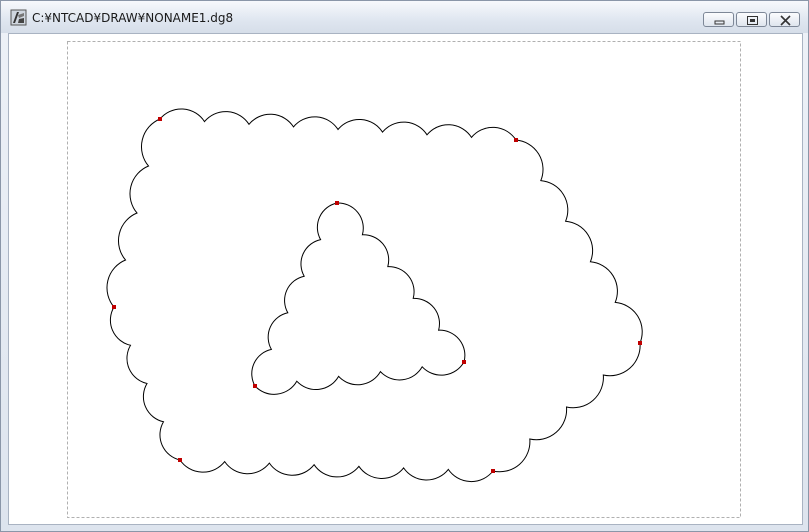 This screenshot has height=532, width=809. I want to click on window-title: C:¥NTCAD¥DRAW¥NONAME1.dg8, so click(133, 18).